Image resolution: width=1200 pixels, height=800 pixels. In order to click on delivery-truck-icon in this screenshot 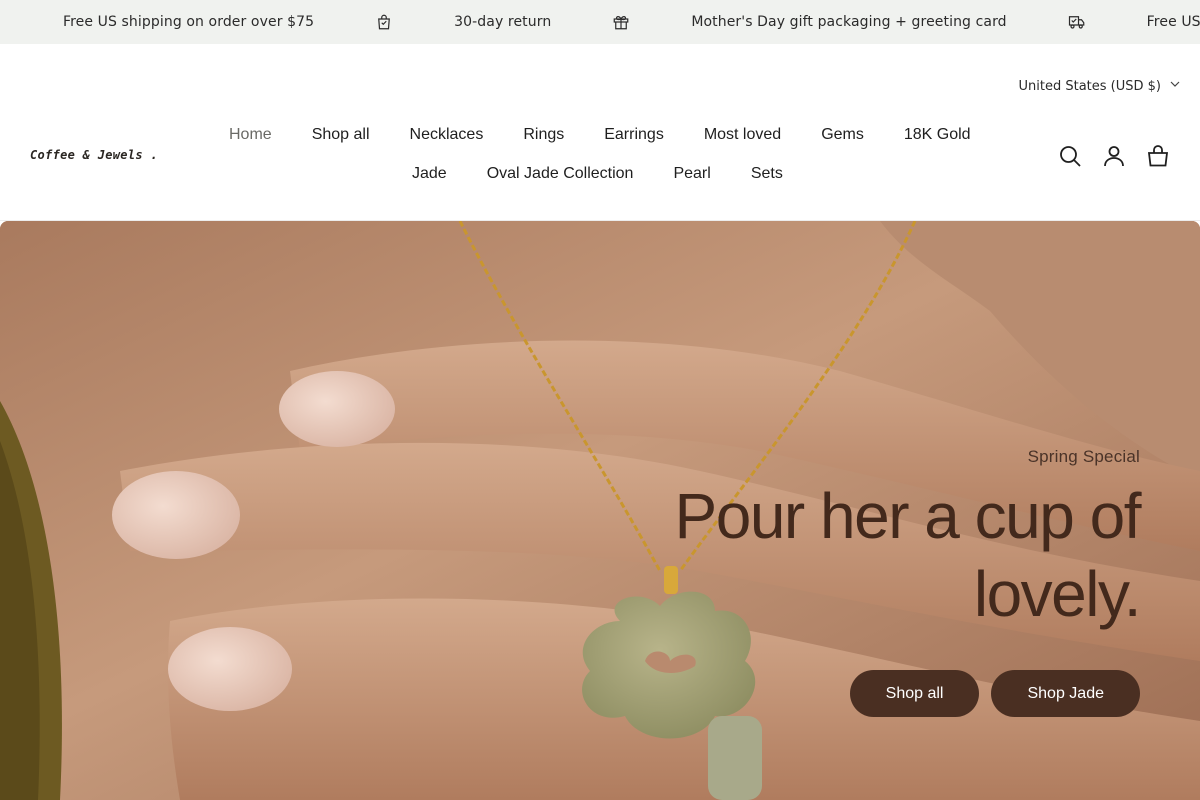, I will do `click(1077, 22)`.